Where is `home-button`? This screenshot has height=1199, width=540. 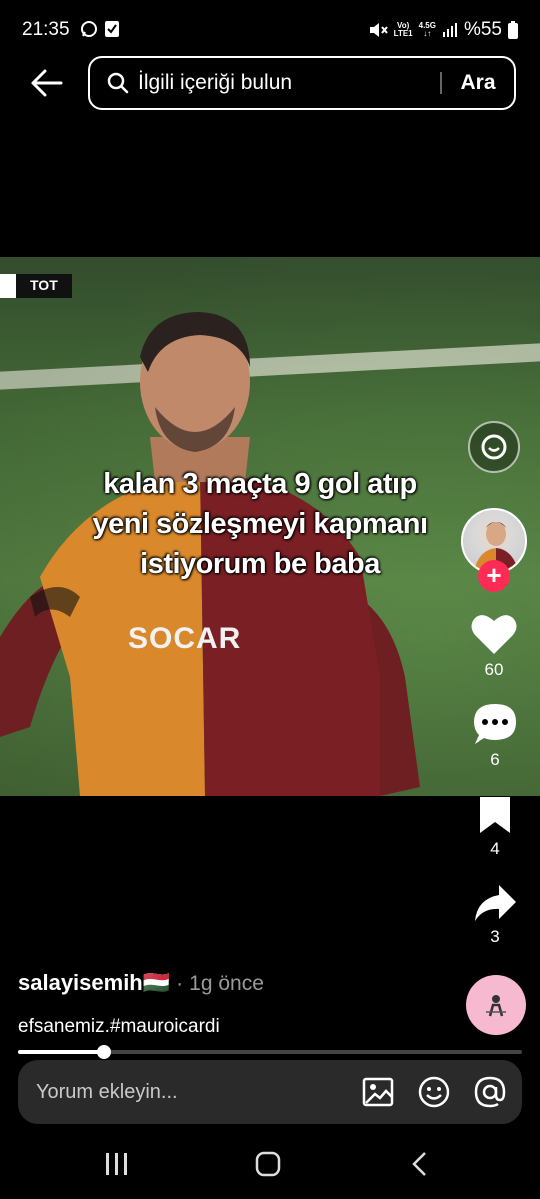
home-button is located at coordinates (268, 1164).